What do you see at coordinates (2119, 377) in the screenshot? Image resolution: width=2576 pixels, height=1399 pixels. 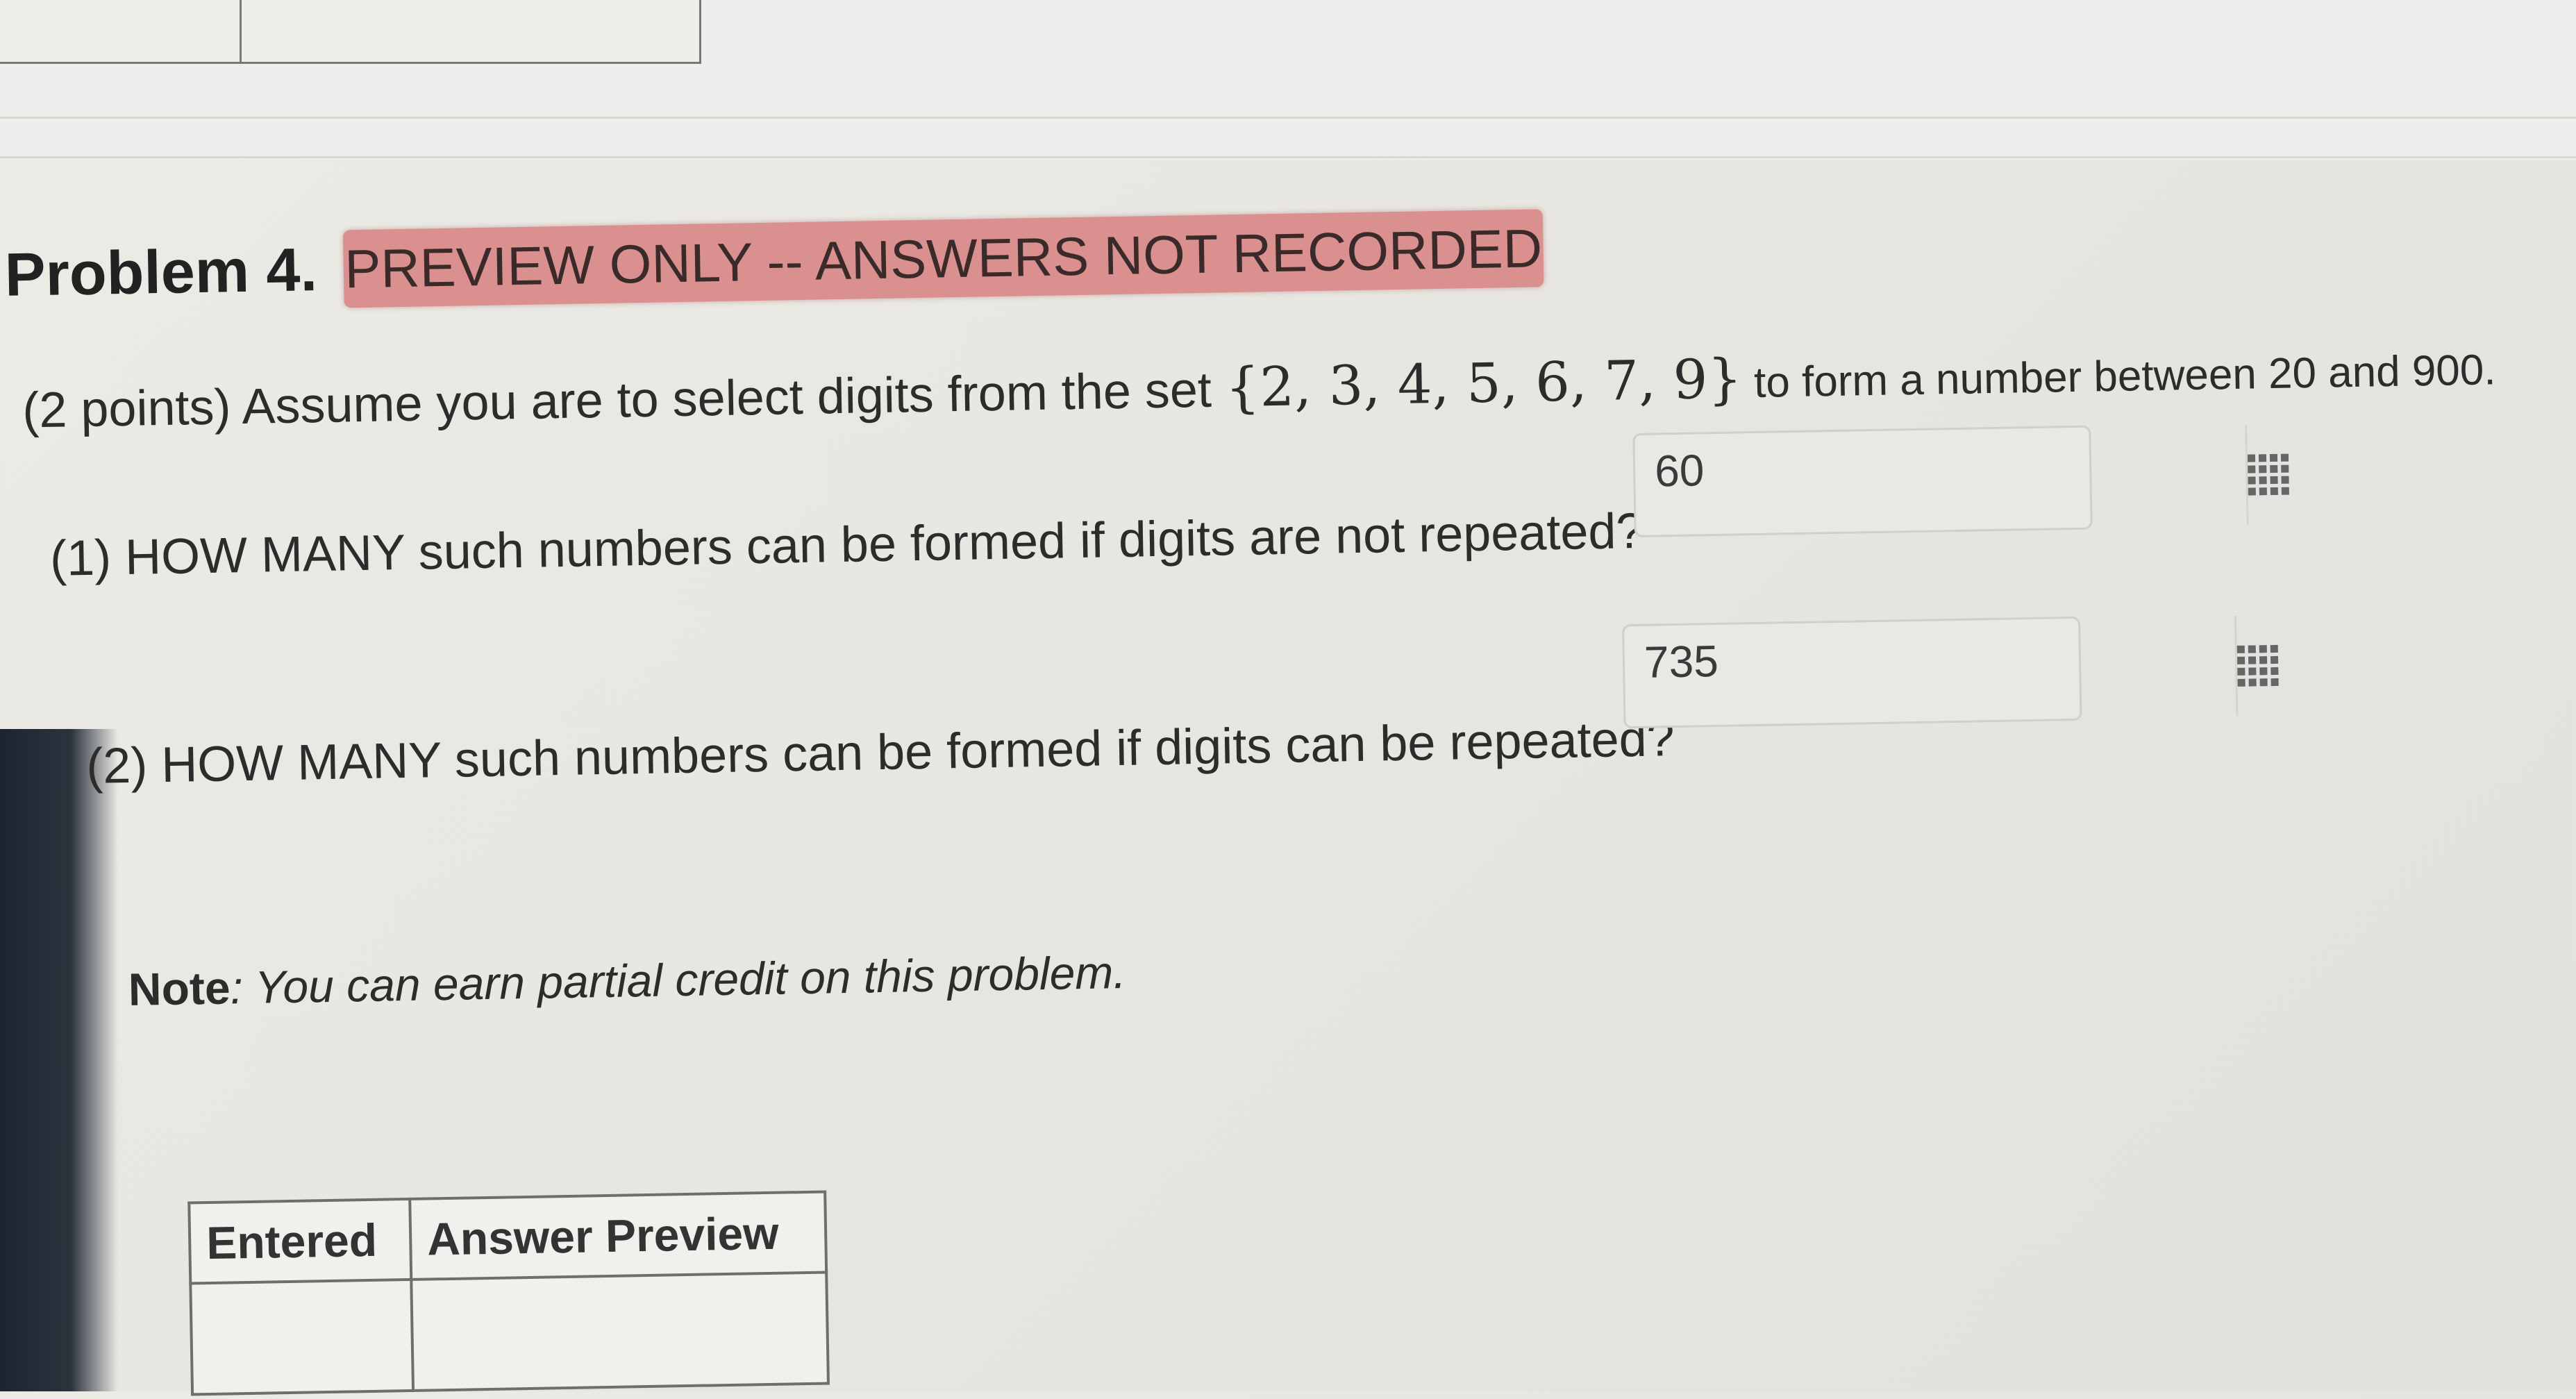 I see `statement-suffix: to form a number between 20 and 900.` at bounding box center [2119, 377].